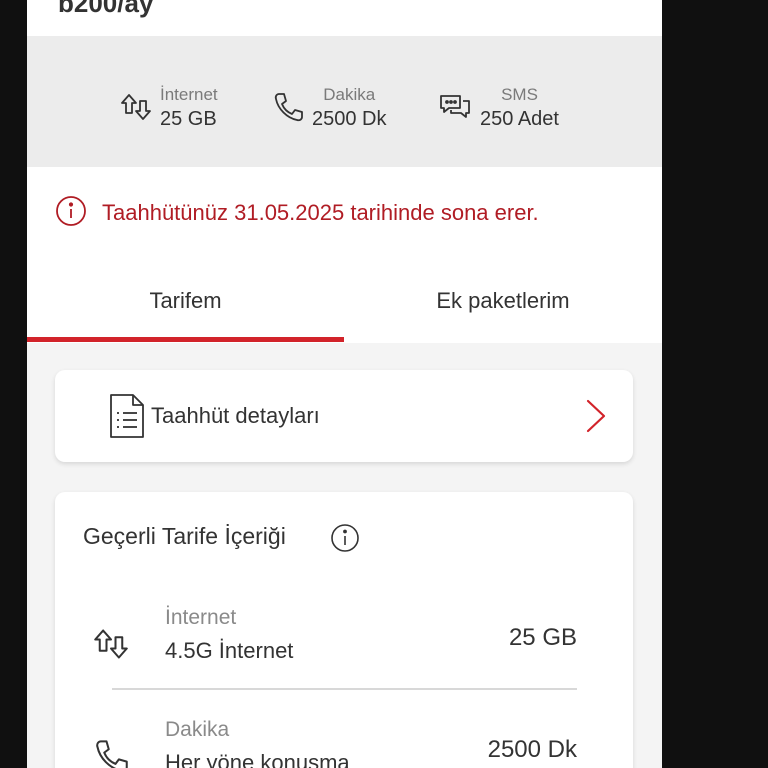 This screenshot has width=768, height=768. I want to click on commitment-details-label: Taahhüt detayları, so click(235, 415).